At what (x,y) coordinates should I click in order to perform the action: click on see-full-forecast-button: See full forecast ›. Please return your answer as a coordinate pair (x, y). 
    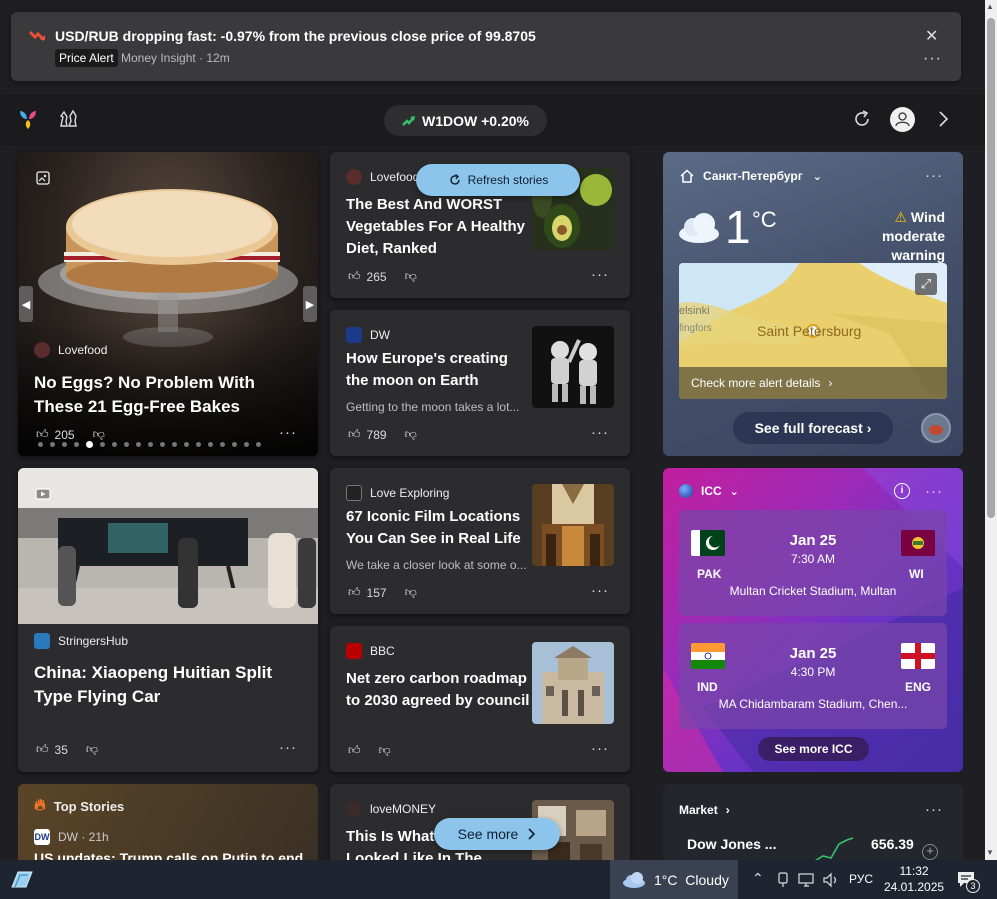
    Looking at the image, I should click on (813, 428).